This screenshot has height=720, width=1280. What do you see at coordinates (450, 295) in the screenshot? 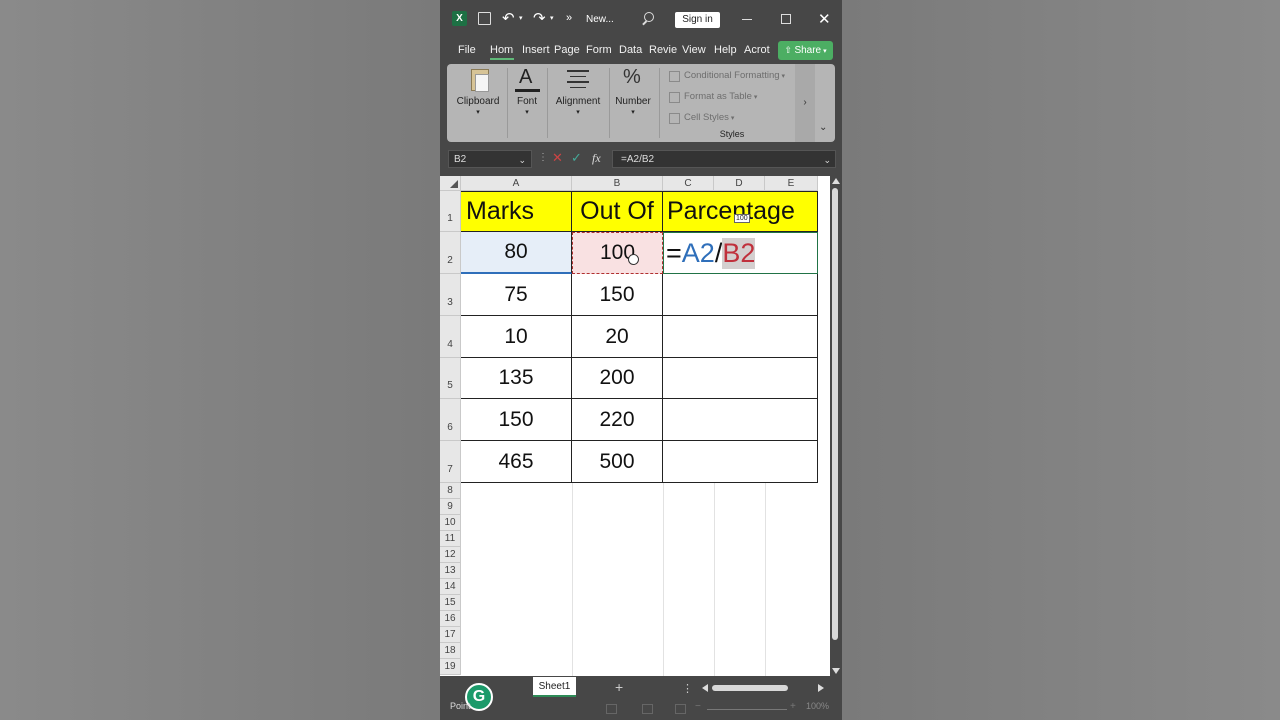
I see `row-header-3: 3` at bounding box center [450, 295].